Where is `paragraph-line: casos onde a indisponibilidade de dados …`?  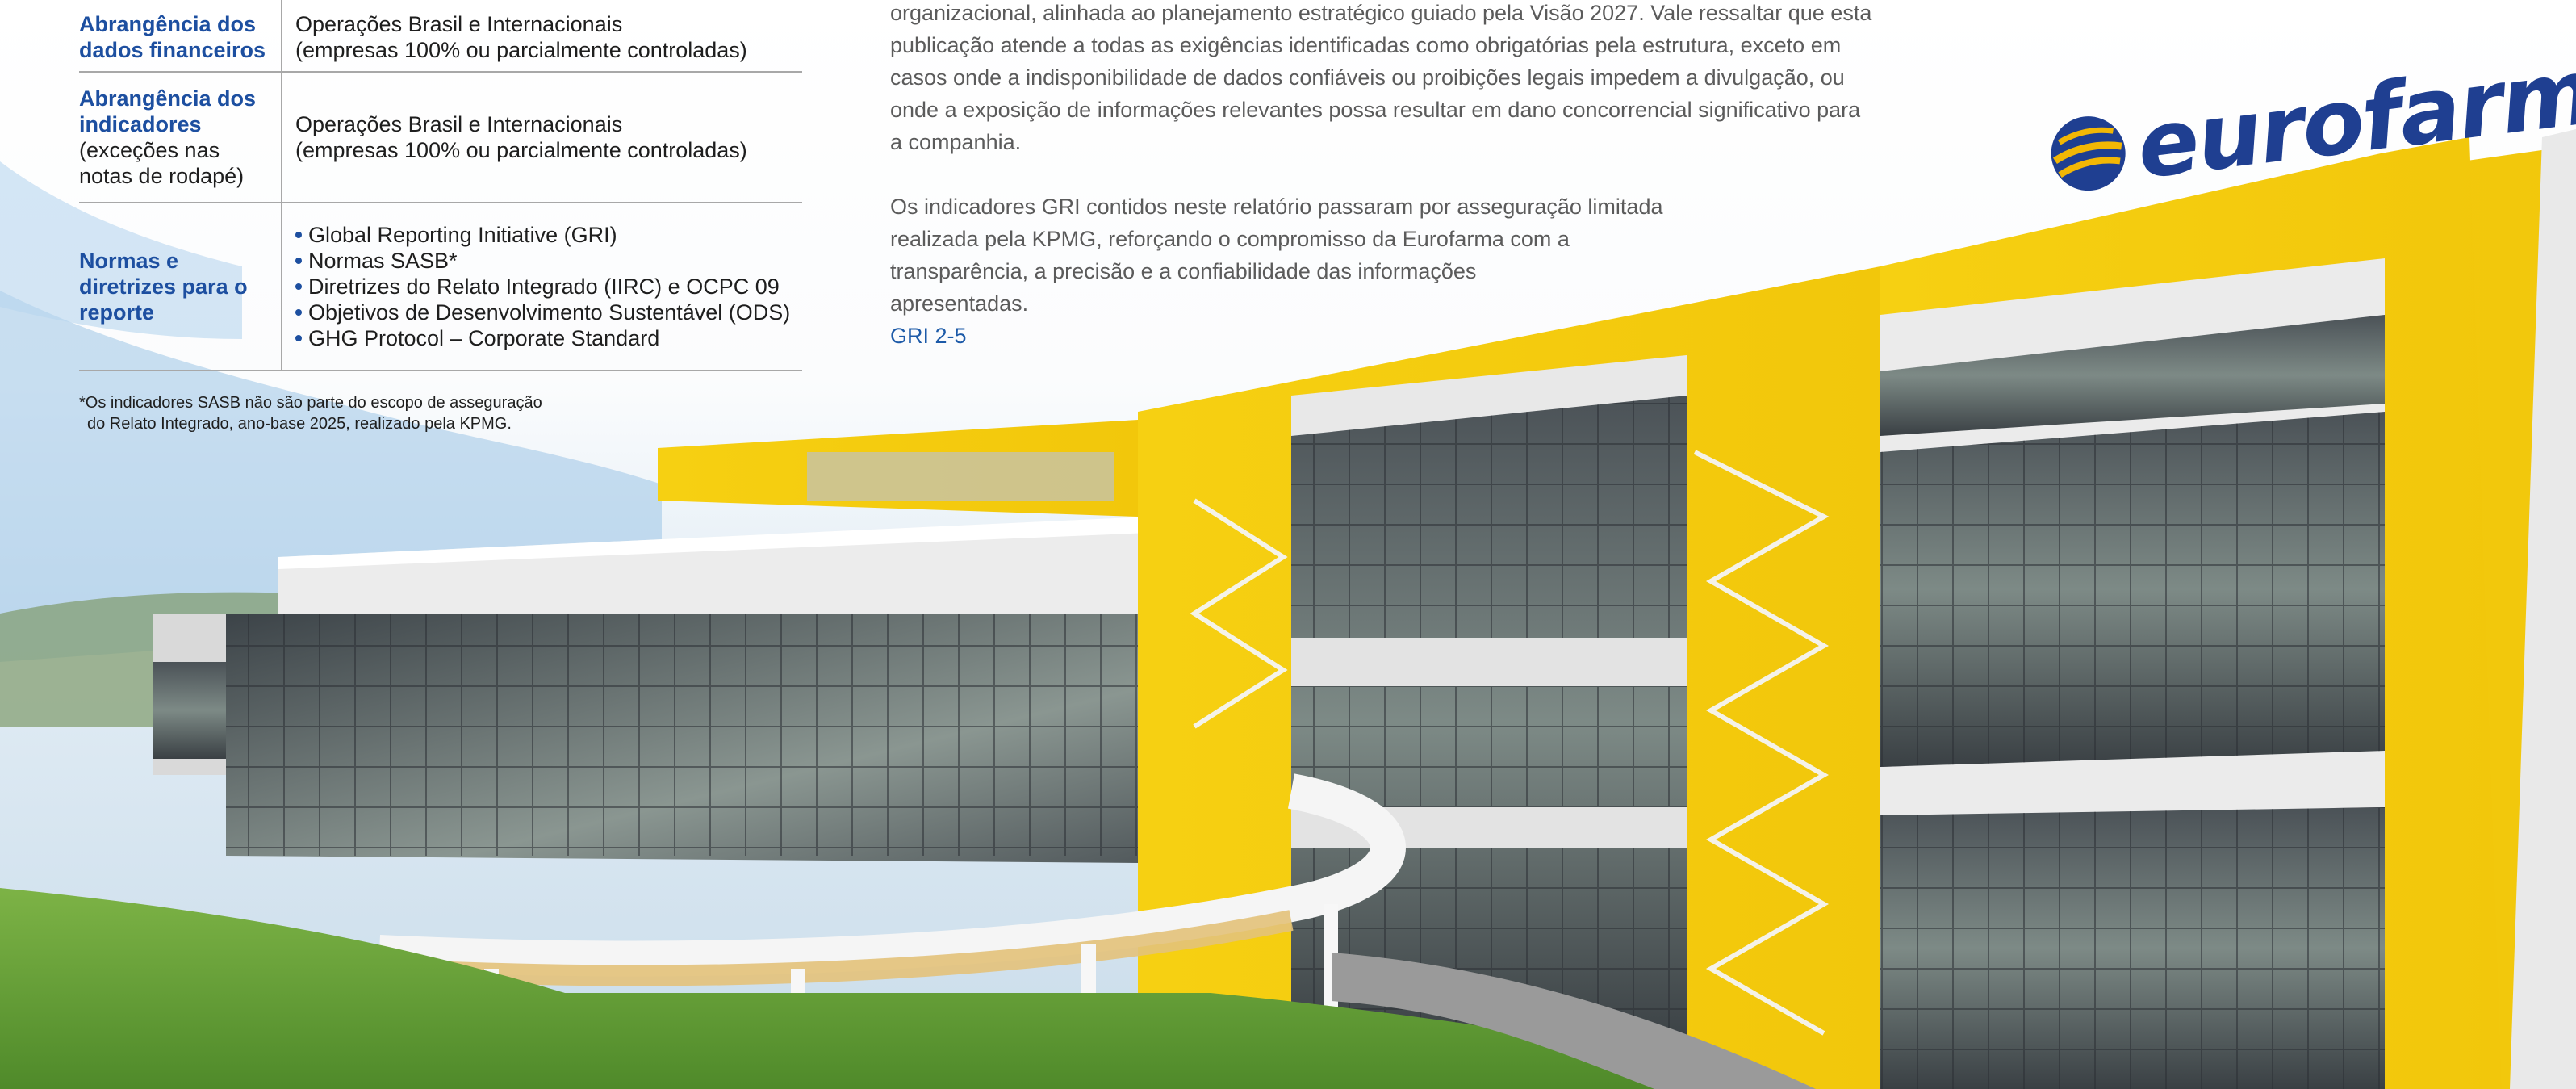
paragraph-line: casos onde a indisponibilidade de dados … is located at coordinates (1367, 77).